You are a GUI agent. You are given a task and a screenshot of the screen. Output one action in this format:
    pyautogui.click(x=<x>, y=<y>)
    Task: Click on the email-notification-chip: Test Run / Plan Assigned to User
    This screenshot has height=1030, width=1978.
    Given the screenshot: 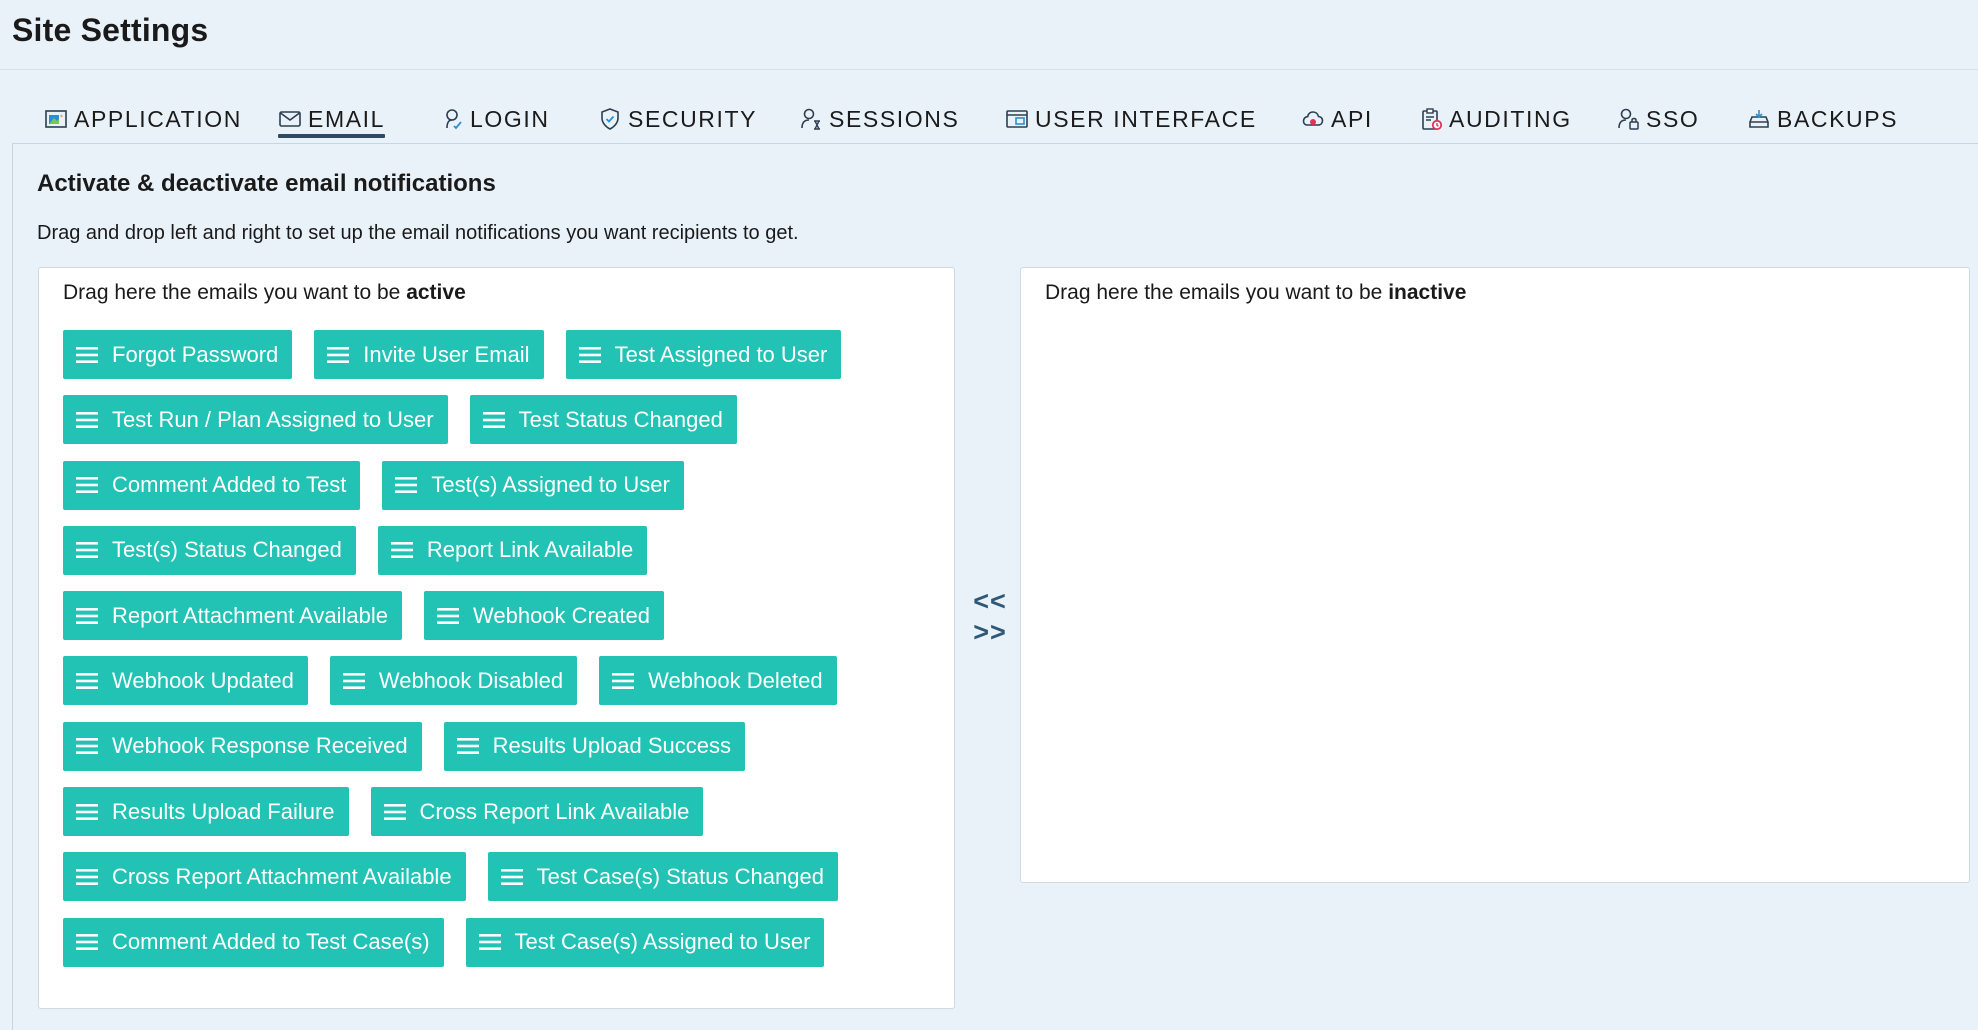 What is the action you would take?
    pyautogui.click(x=255, y=420)
    